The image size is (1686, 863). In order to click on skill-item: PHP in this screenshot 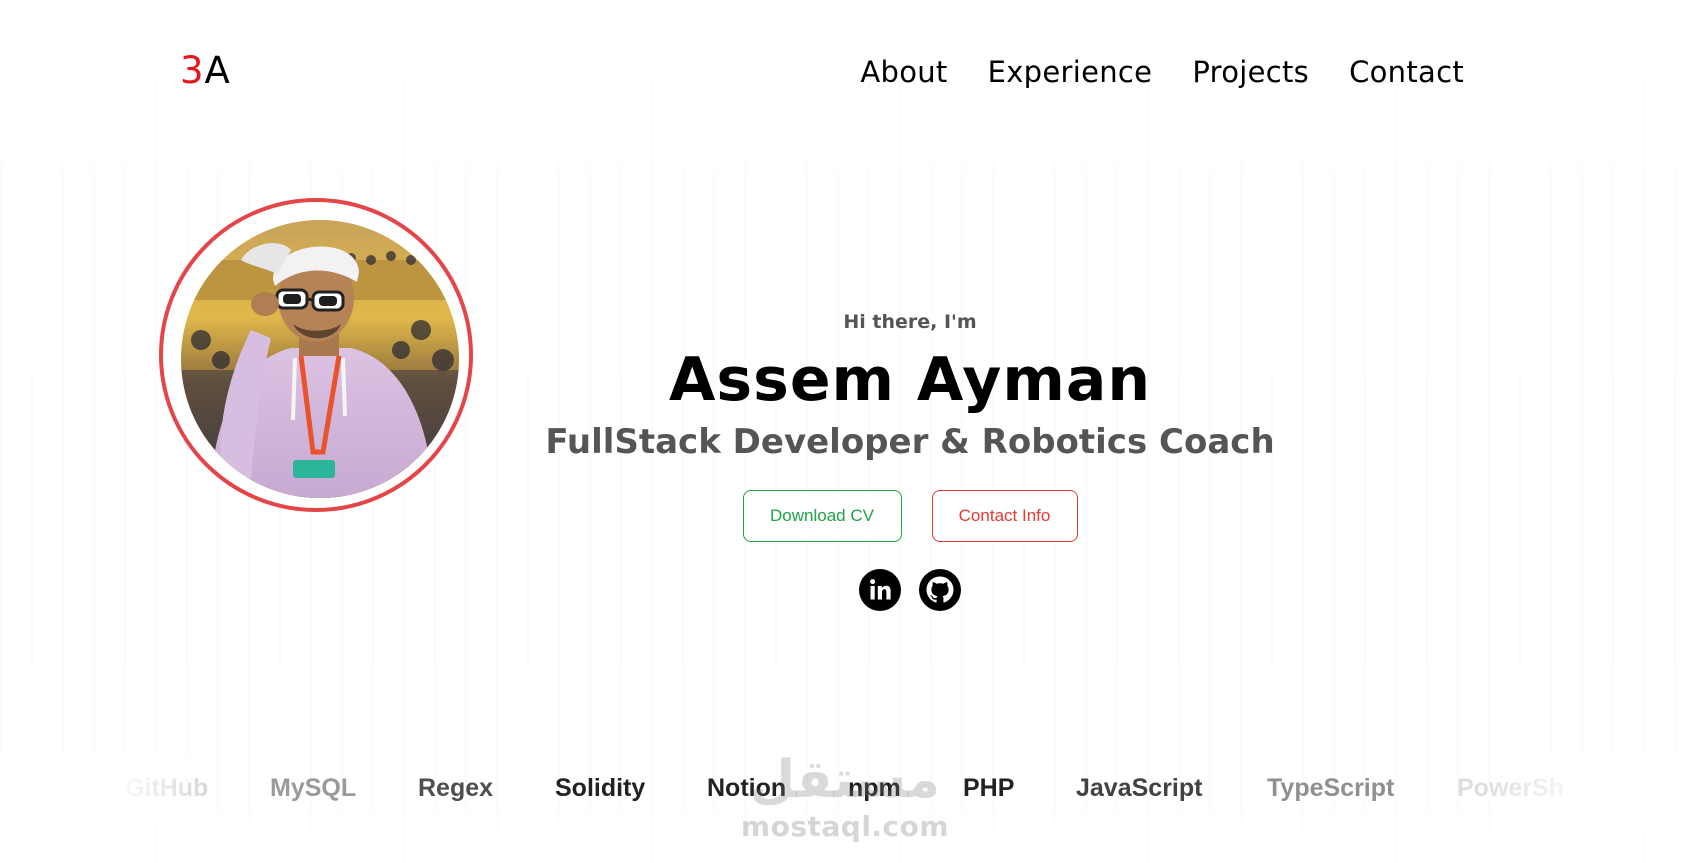, I will do `click(989, 788)`.